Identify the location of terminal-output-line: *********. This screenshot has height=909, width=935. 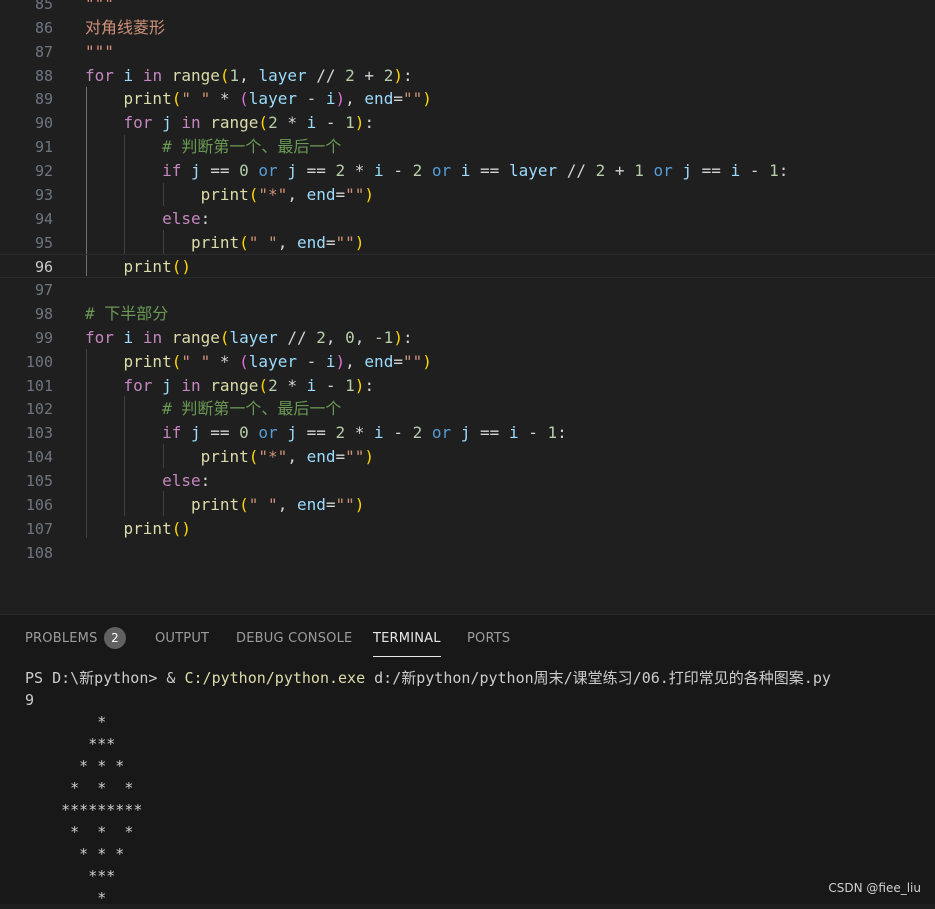
(84, 810).